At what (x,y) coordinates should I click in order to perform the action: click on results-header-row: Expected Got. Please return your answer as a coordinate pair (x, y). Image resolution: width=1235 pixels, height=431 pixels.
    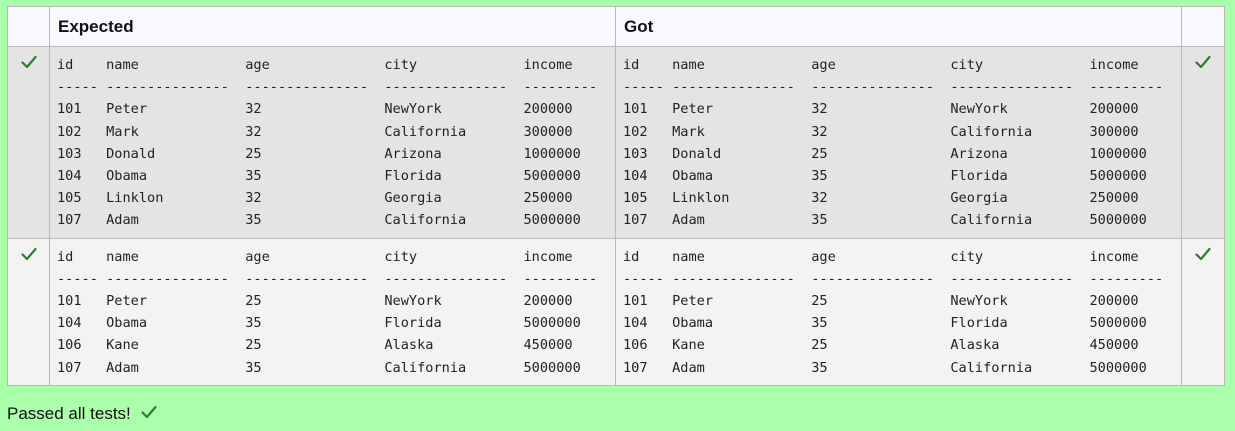
    Looking at the image, I should click on (616, 26).